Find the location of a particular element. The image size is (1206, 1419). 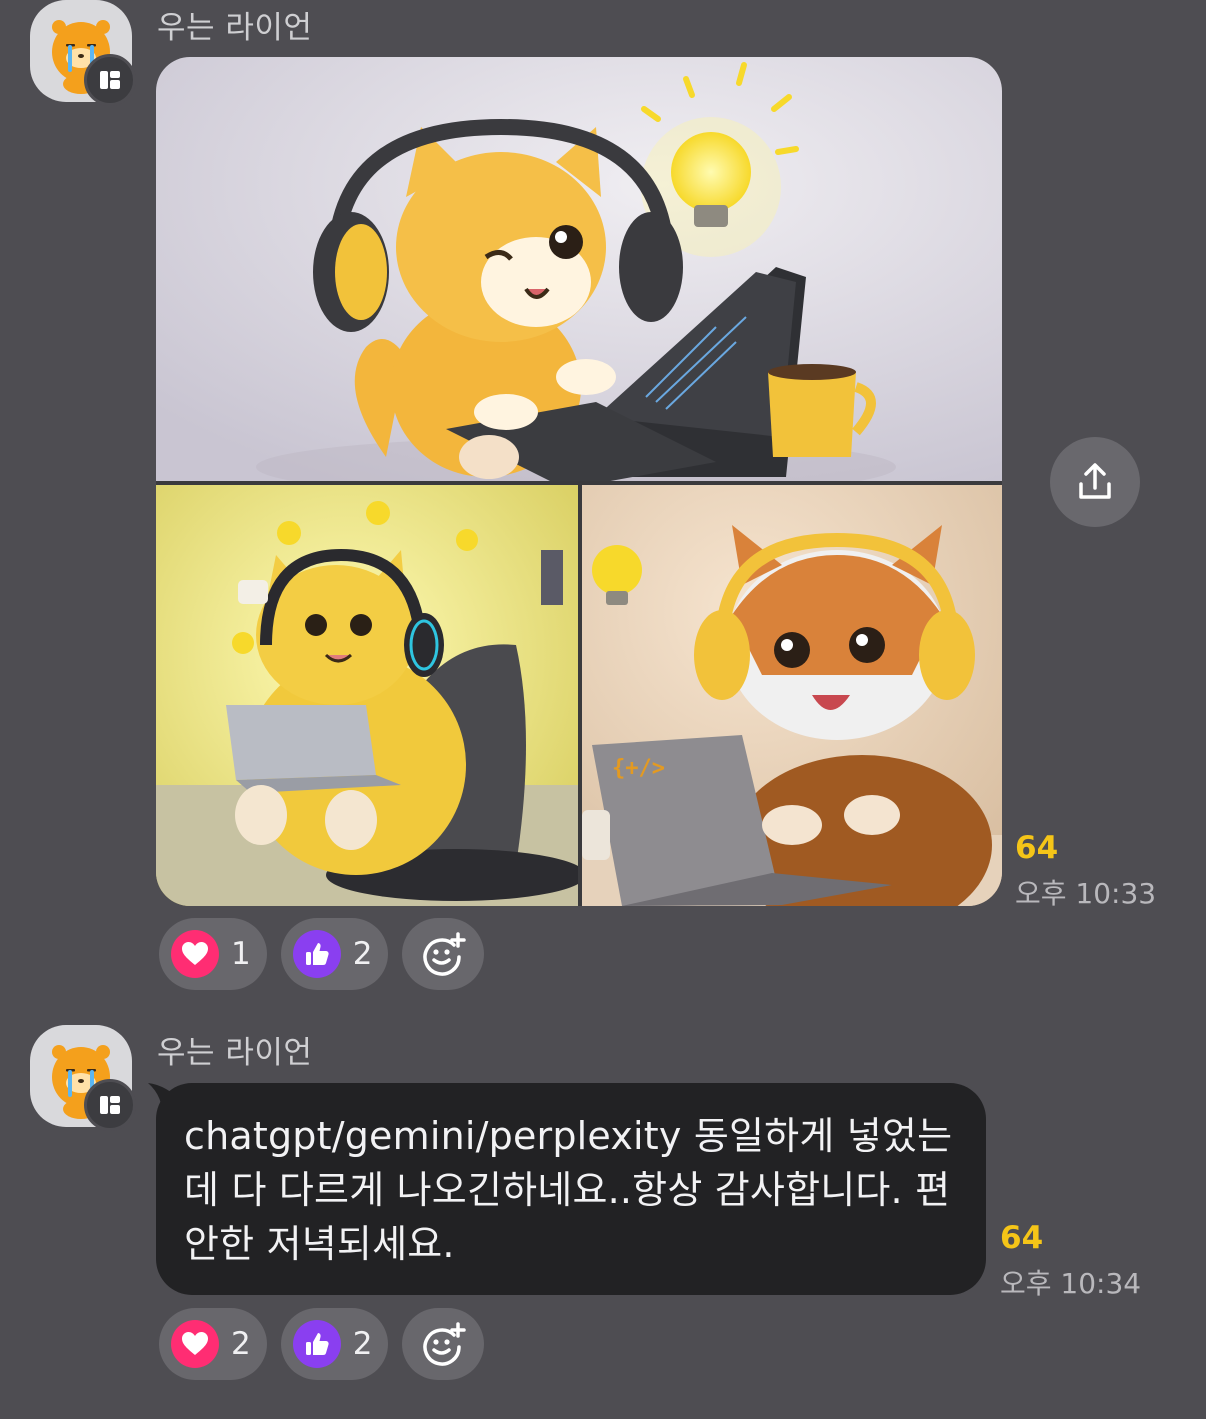

reaction-bar: 1 2 is located at coordinates (322, 954).